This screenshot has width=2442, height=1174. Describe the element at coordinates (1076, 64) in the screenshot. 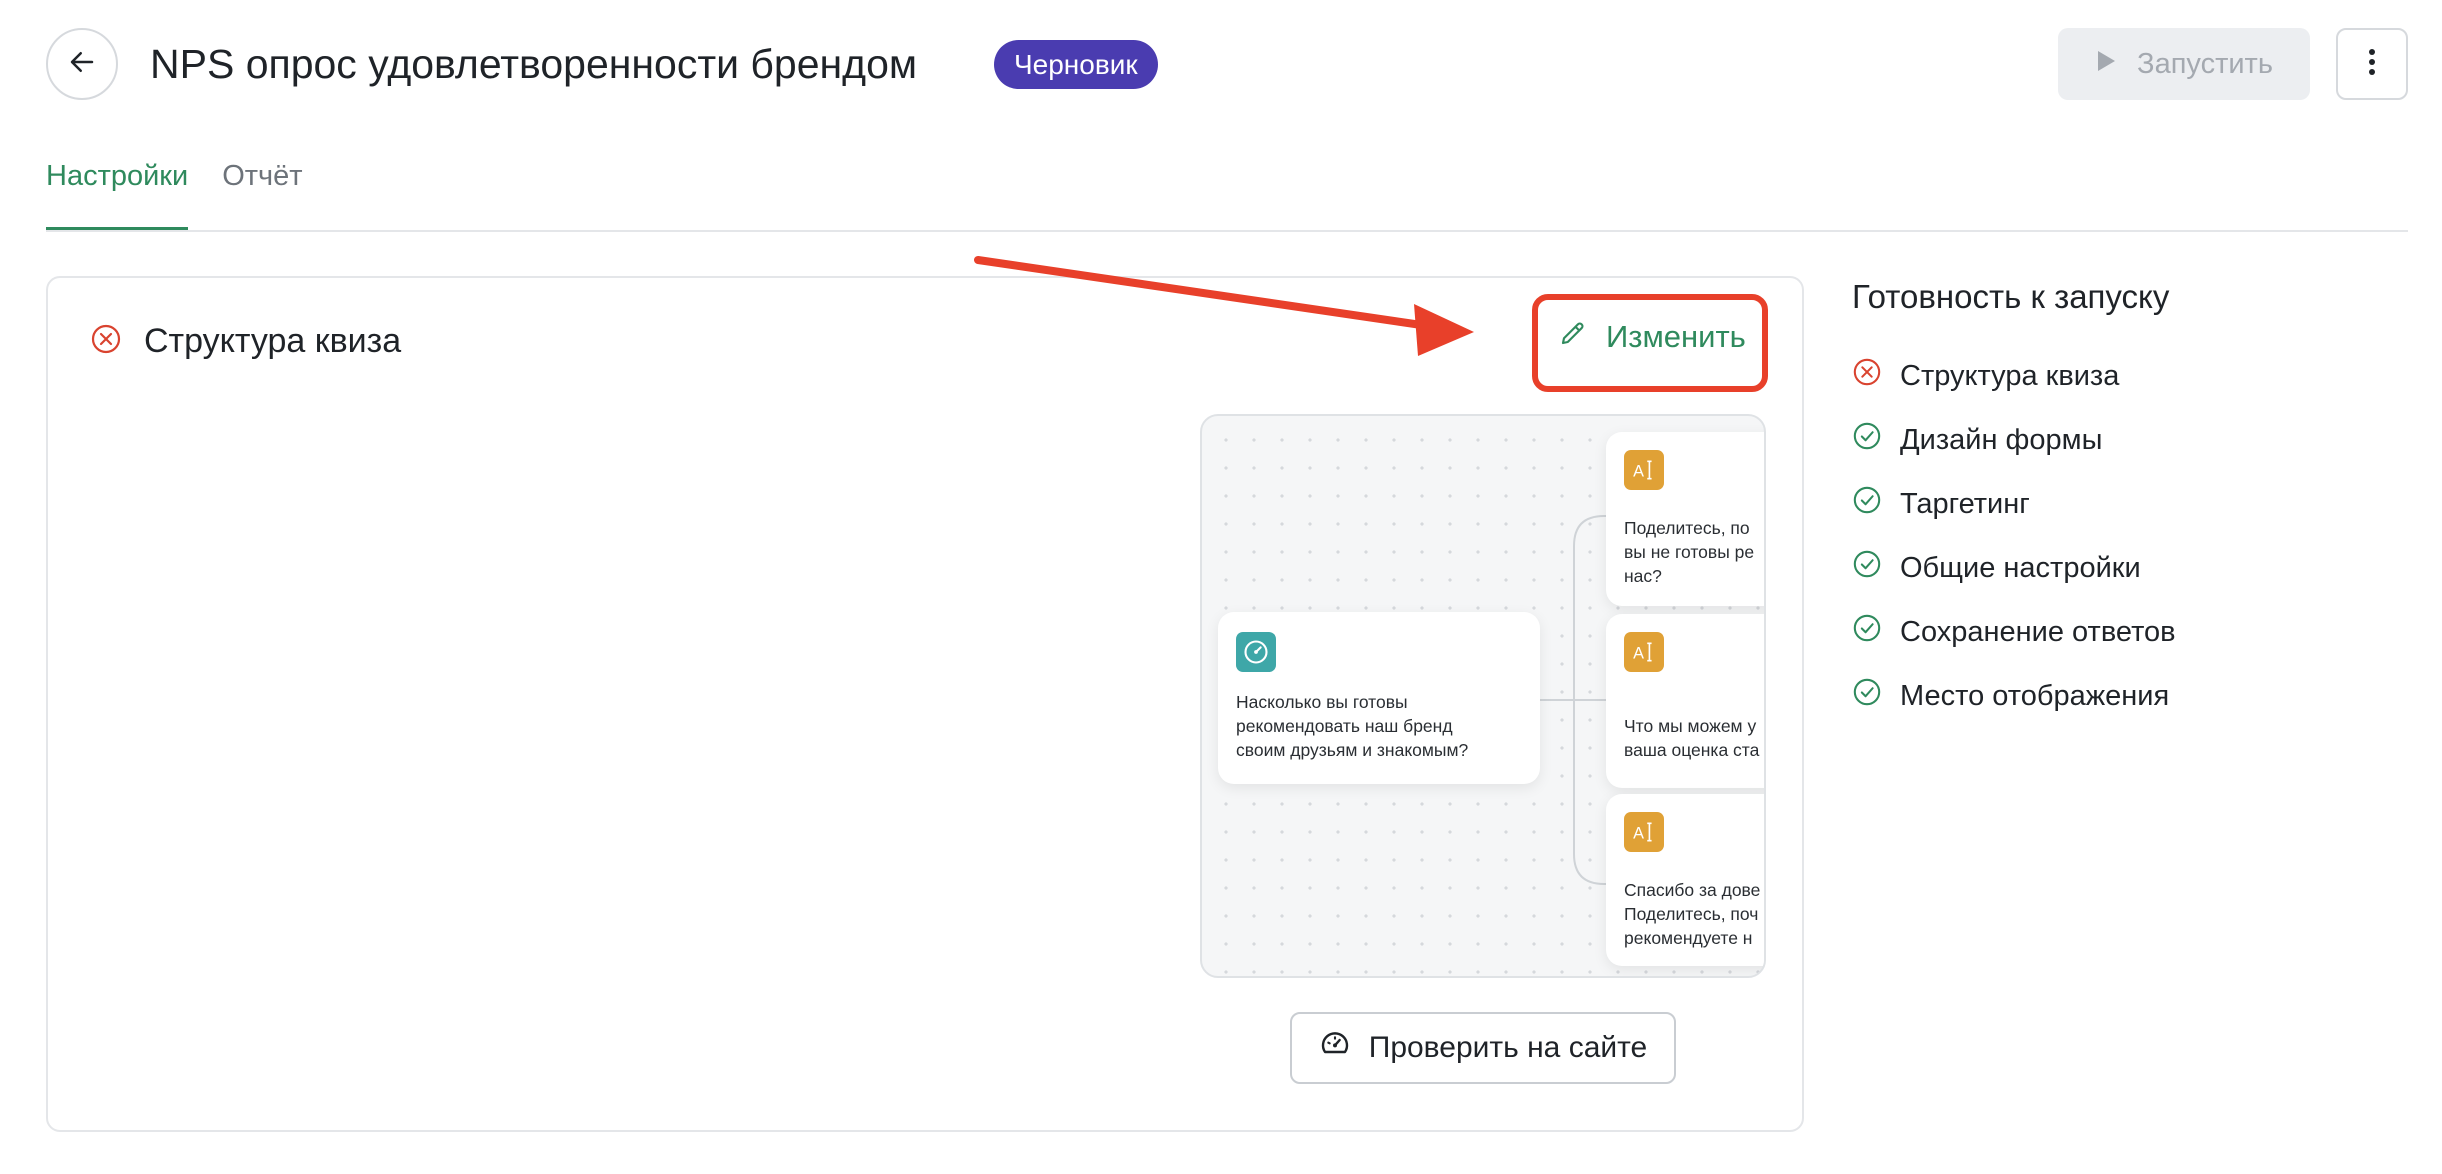

I see `status-badge: Черновик` at that location.